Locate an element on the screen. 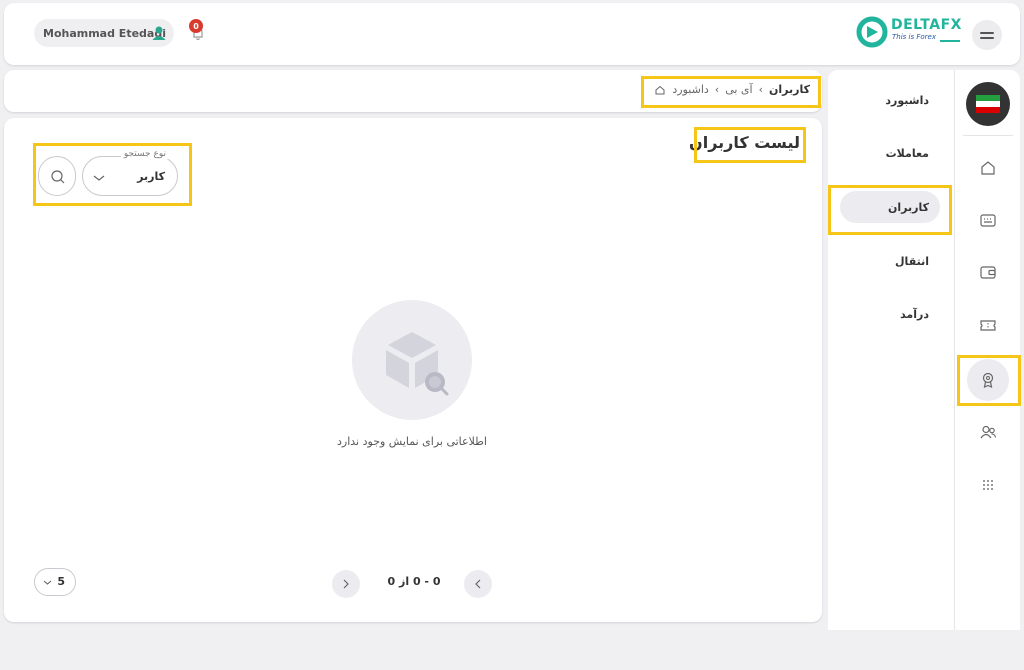  user-profile-chip: Mohammad Etedadi is located at coordinates (104, 33).